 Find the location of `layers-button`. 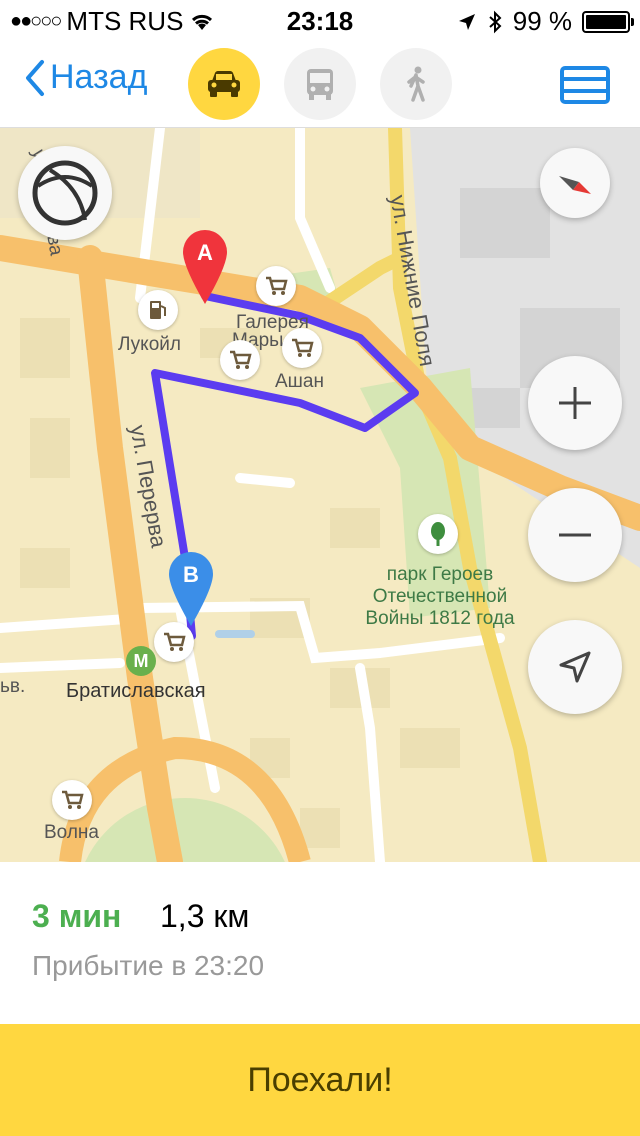

layers-button is located at coordinates (65, 193).